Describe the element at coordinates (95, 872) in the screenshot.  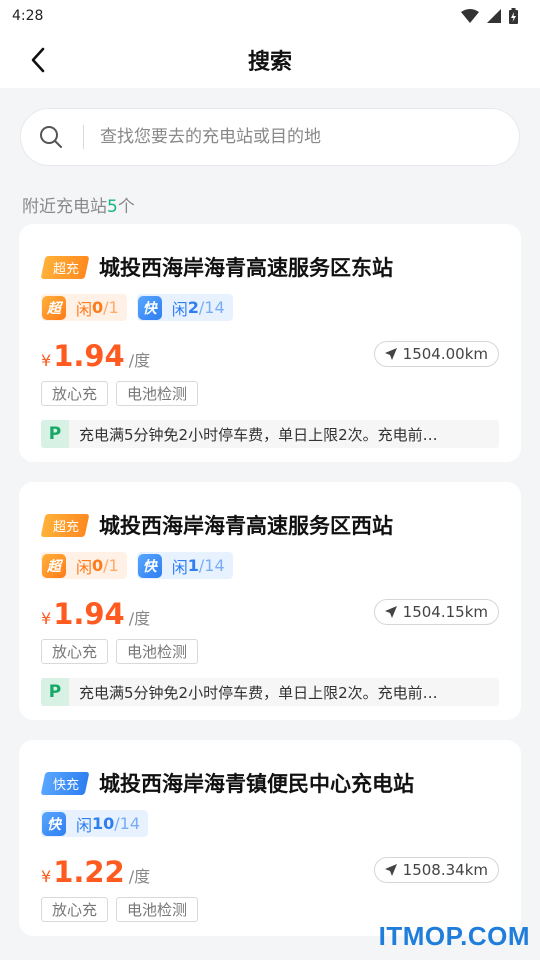
I see `price: ¥ 1.22 /度` at that location.